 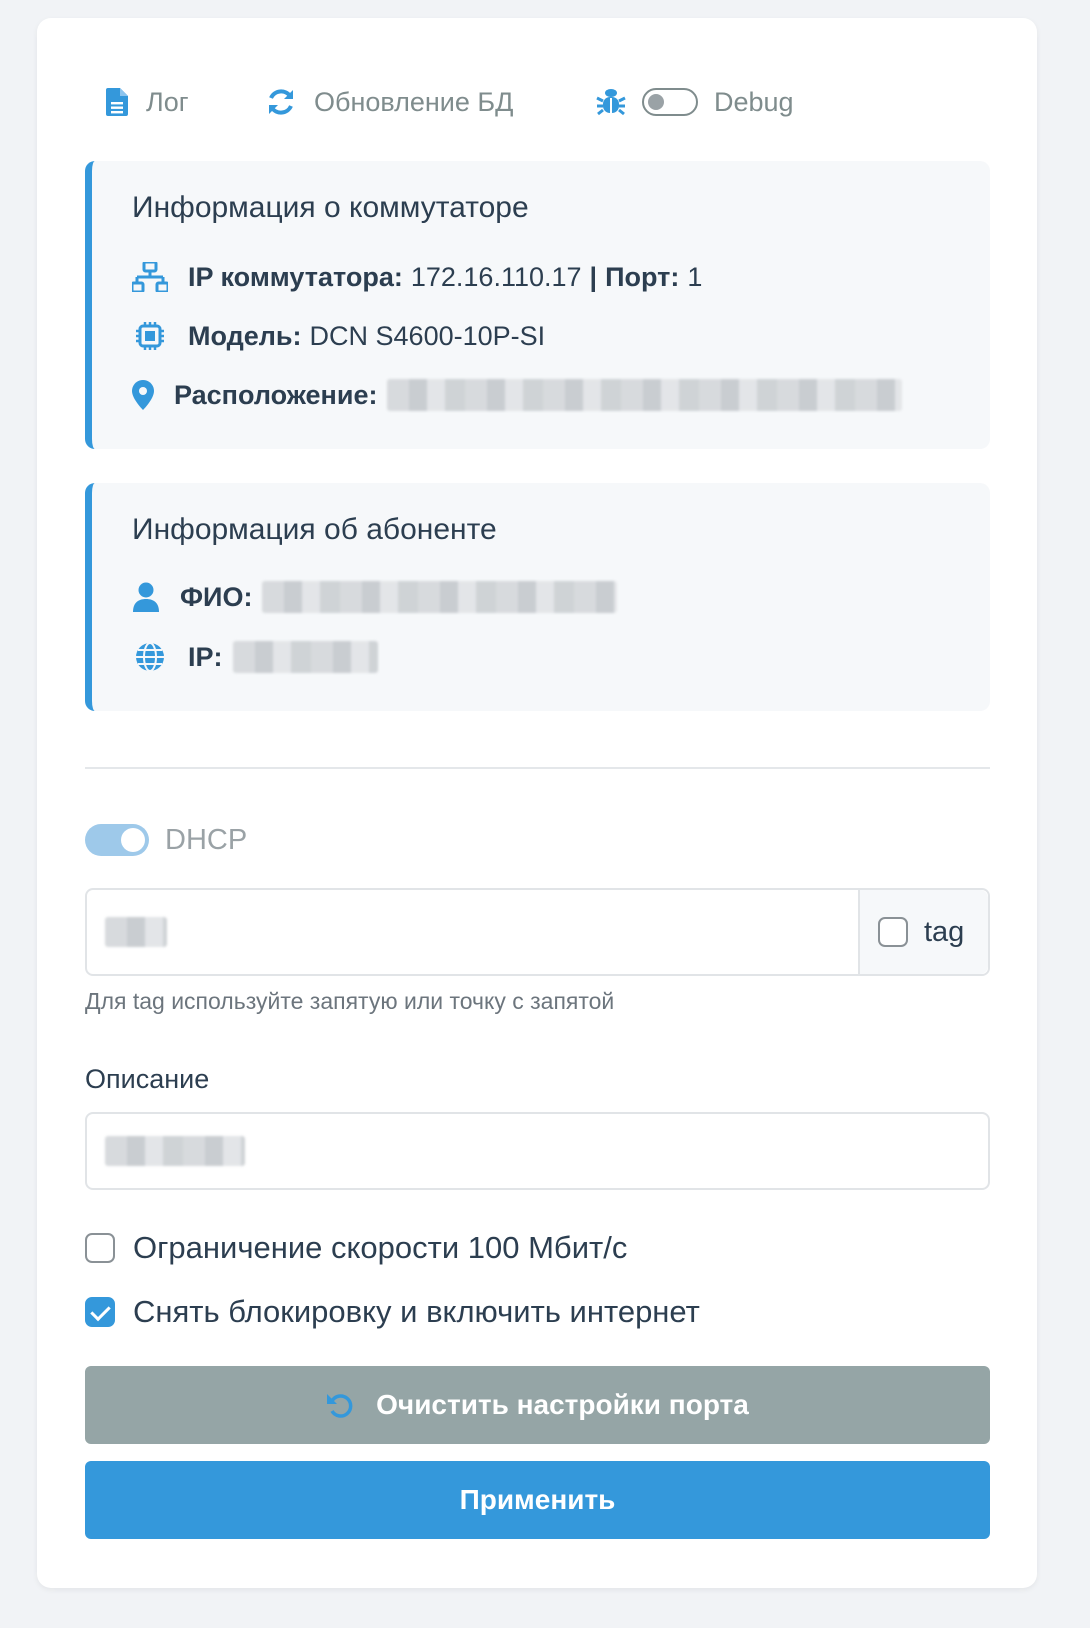 What do you see at coordinates (150, 277) in the screenshot?
I see `network-icon` at bounding box center [150, 277].